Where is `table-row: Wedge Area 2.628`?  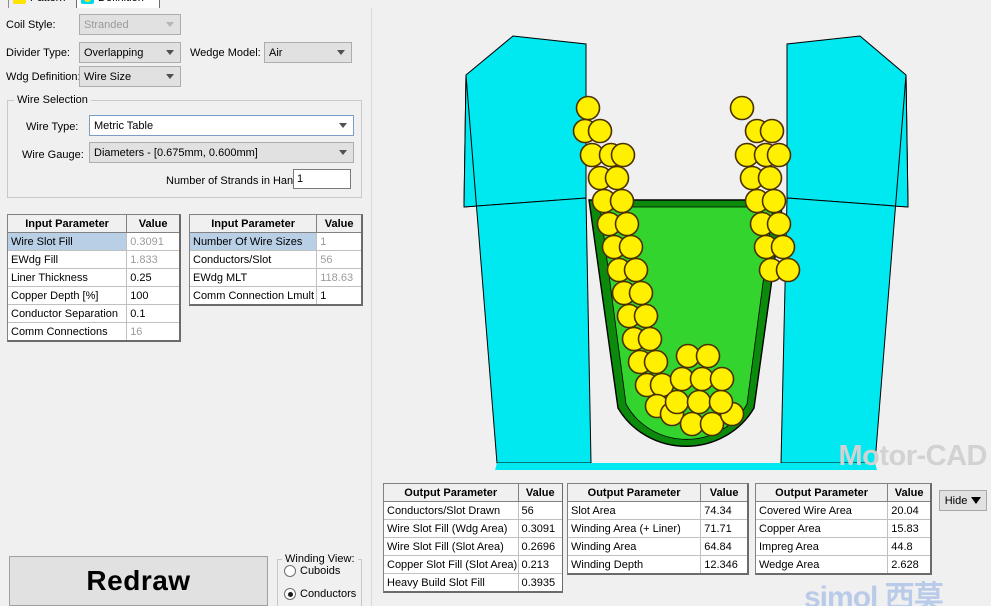
table-row: Wedge Area 2.628 is located at coordinates (843, 564).